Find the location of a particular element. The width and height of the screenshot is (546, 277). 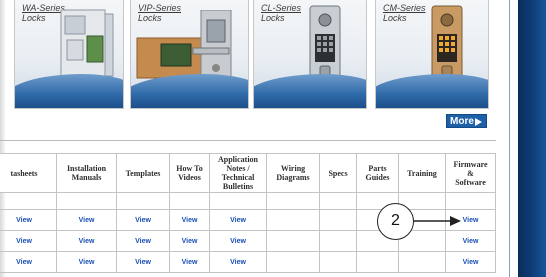

column-header-parts-guides: Parts Guides is located at coordinates (377, 173).